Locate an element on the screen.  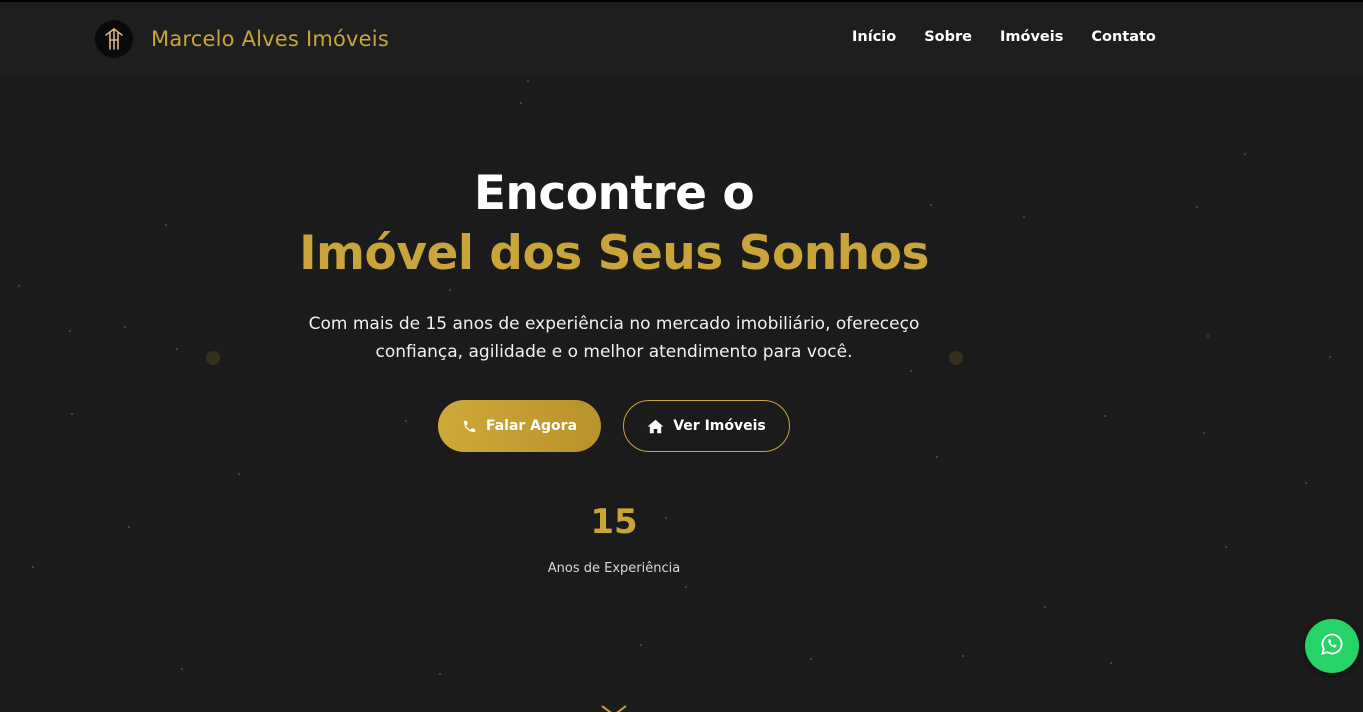
chevron-down-icon is located at coordinates (614, 706).